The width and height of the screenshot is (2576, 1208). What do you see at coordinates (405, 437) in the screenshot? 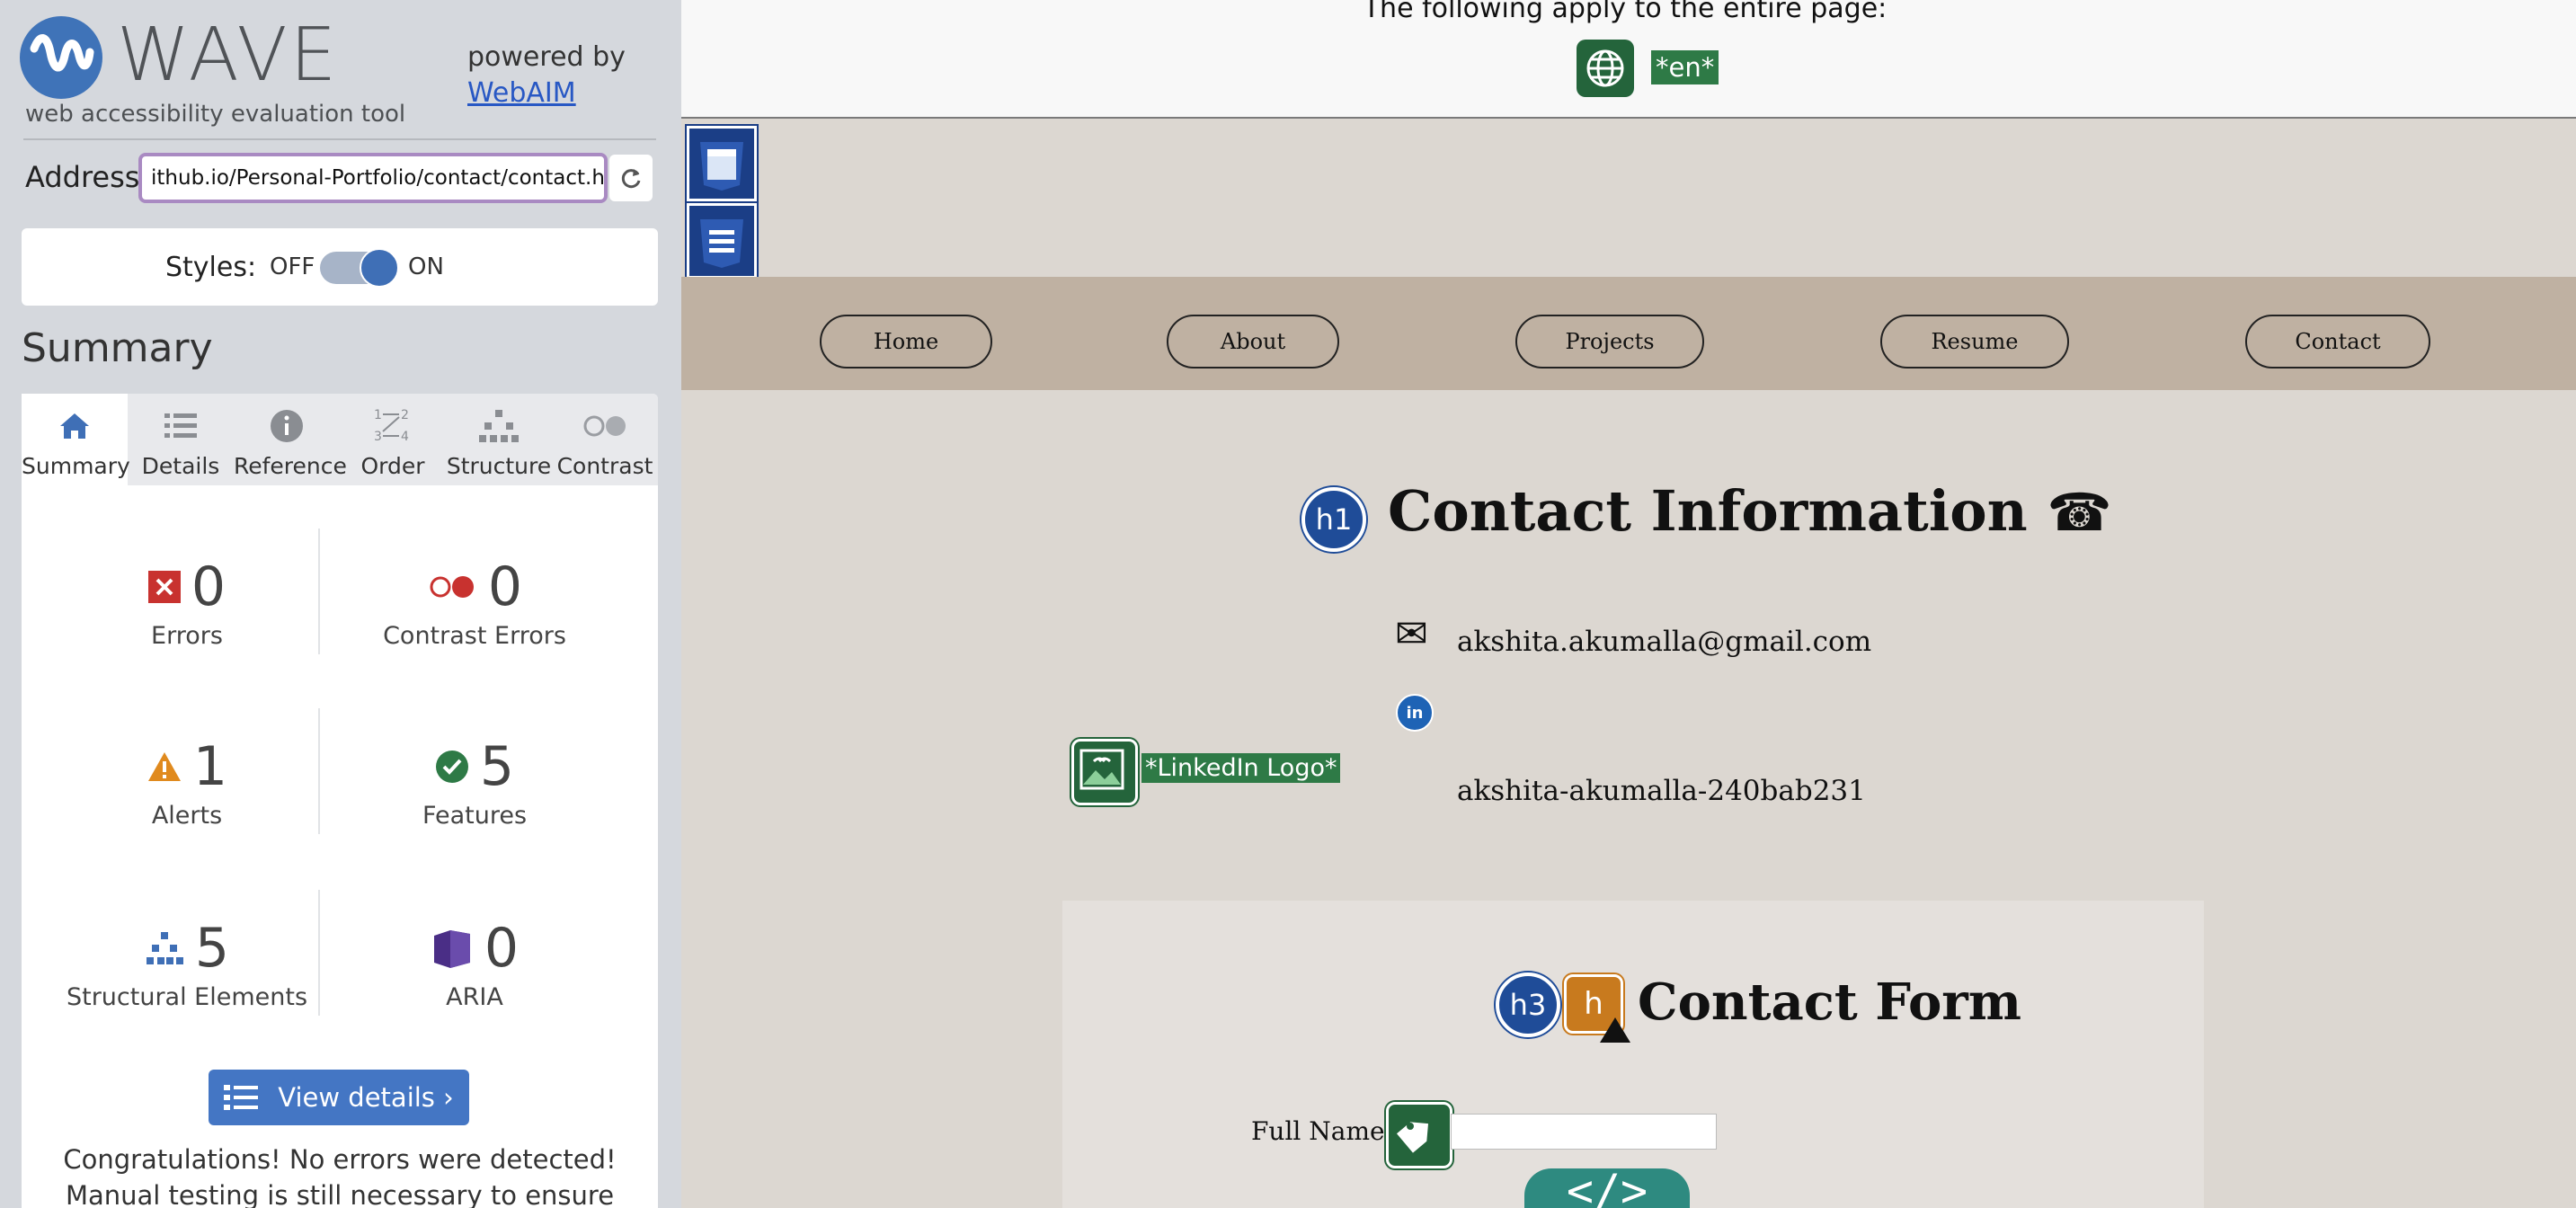
I see `svg-text: 4` at bounding box center [405, 437].